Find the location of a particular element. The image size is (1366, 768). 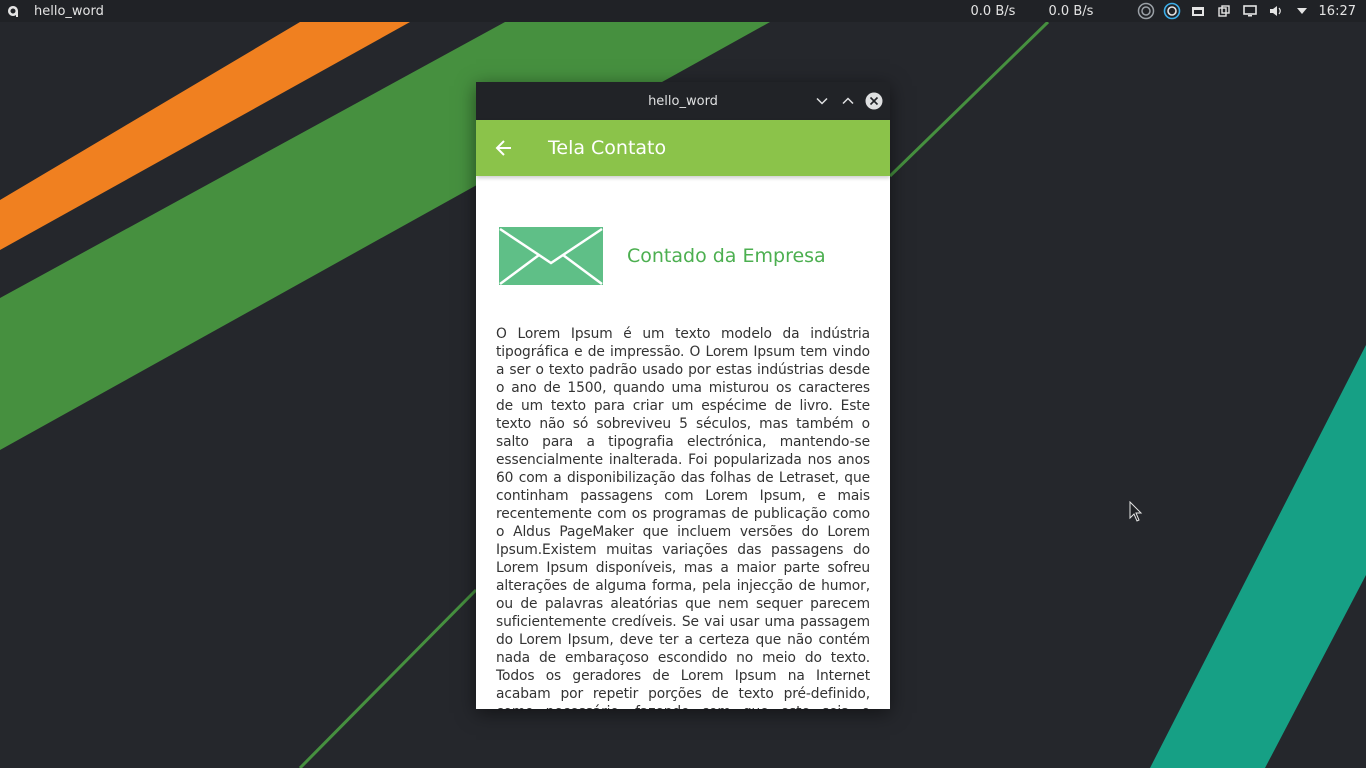

window-title: hello_word is located at coordinates (683, 101).